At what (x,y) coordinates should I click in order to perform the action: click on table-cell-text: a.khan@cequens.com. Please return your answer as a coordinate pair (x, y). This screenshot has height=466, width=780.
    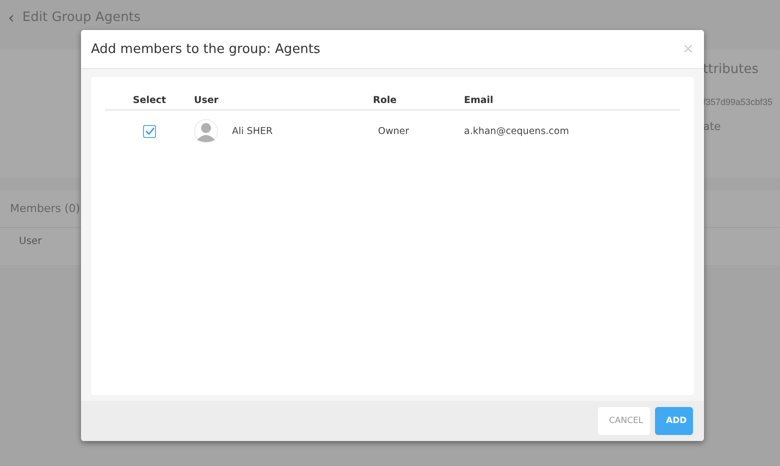
    Looking at the image, I should click on (517, 131).